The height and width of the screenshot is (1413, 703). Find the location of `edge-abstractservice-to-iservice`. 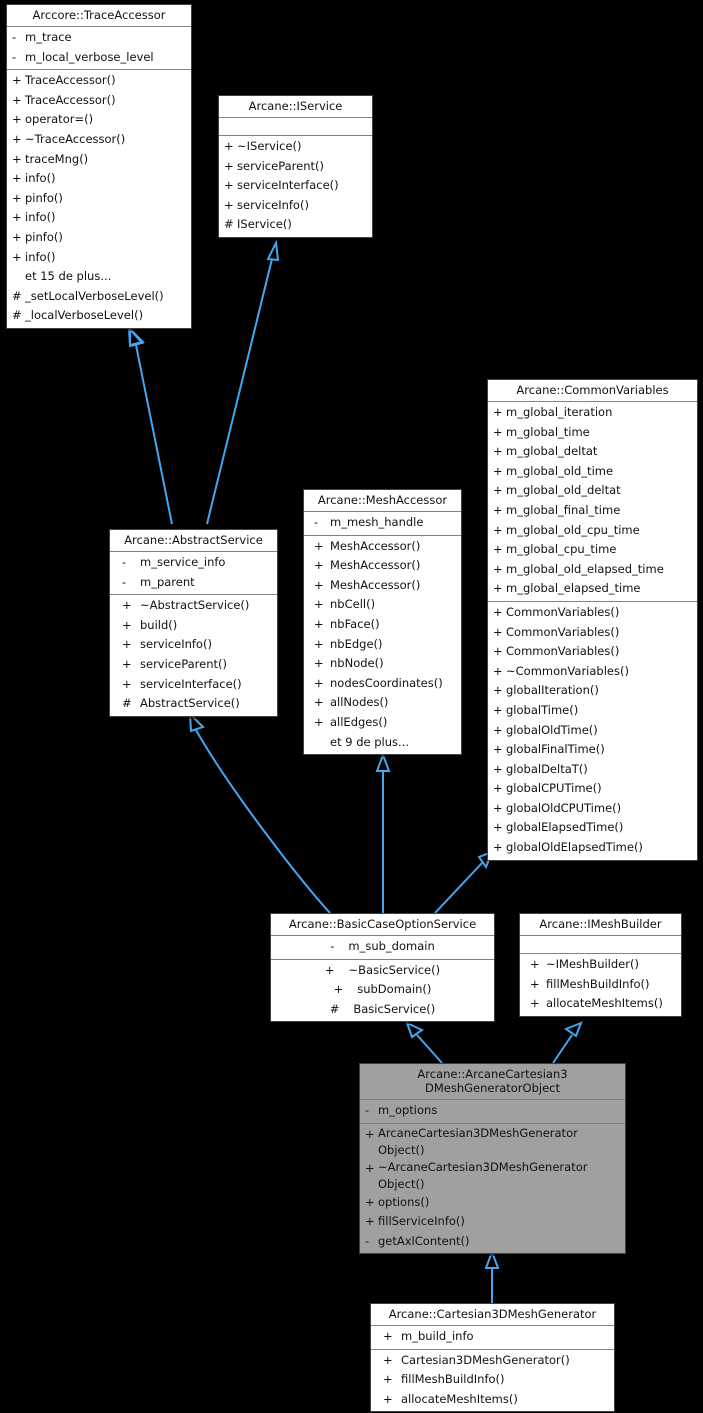

edge-abstractservice-to-iservice is located at coordinates (243, 382).